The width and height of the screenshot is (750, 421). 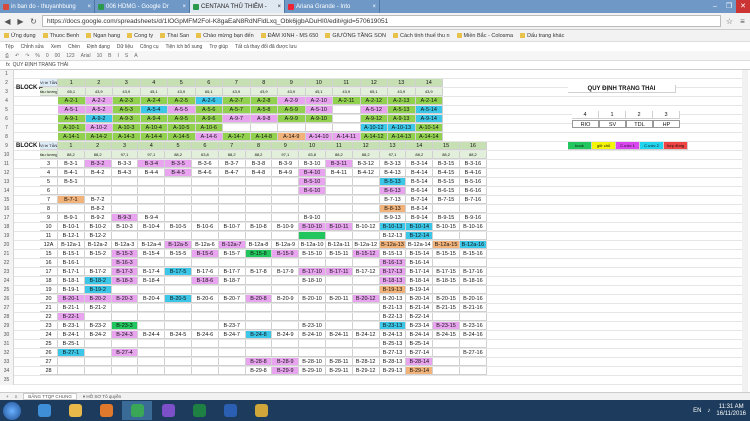 What do you see at coordinates (205, 299) in the screenshot?
I see `unit-cell: B-20-6` at bounding box center [205, 299].